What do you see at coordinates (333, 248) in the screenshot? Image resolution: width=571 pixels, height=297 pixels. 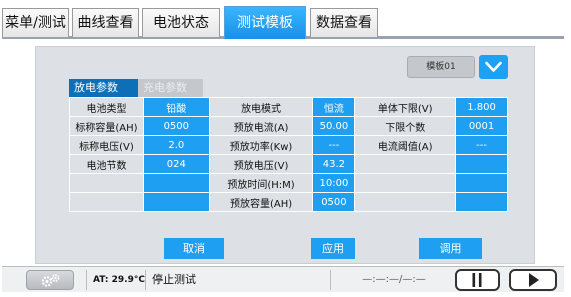 I see `apply-button: 应用` at bounding box center [333, 248].